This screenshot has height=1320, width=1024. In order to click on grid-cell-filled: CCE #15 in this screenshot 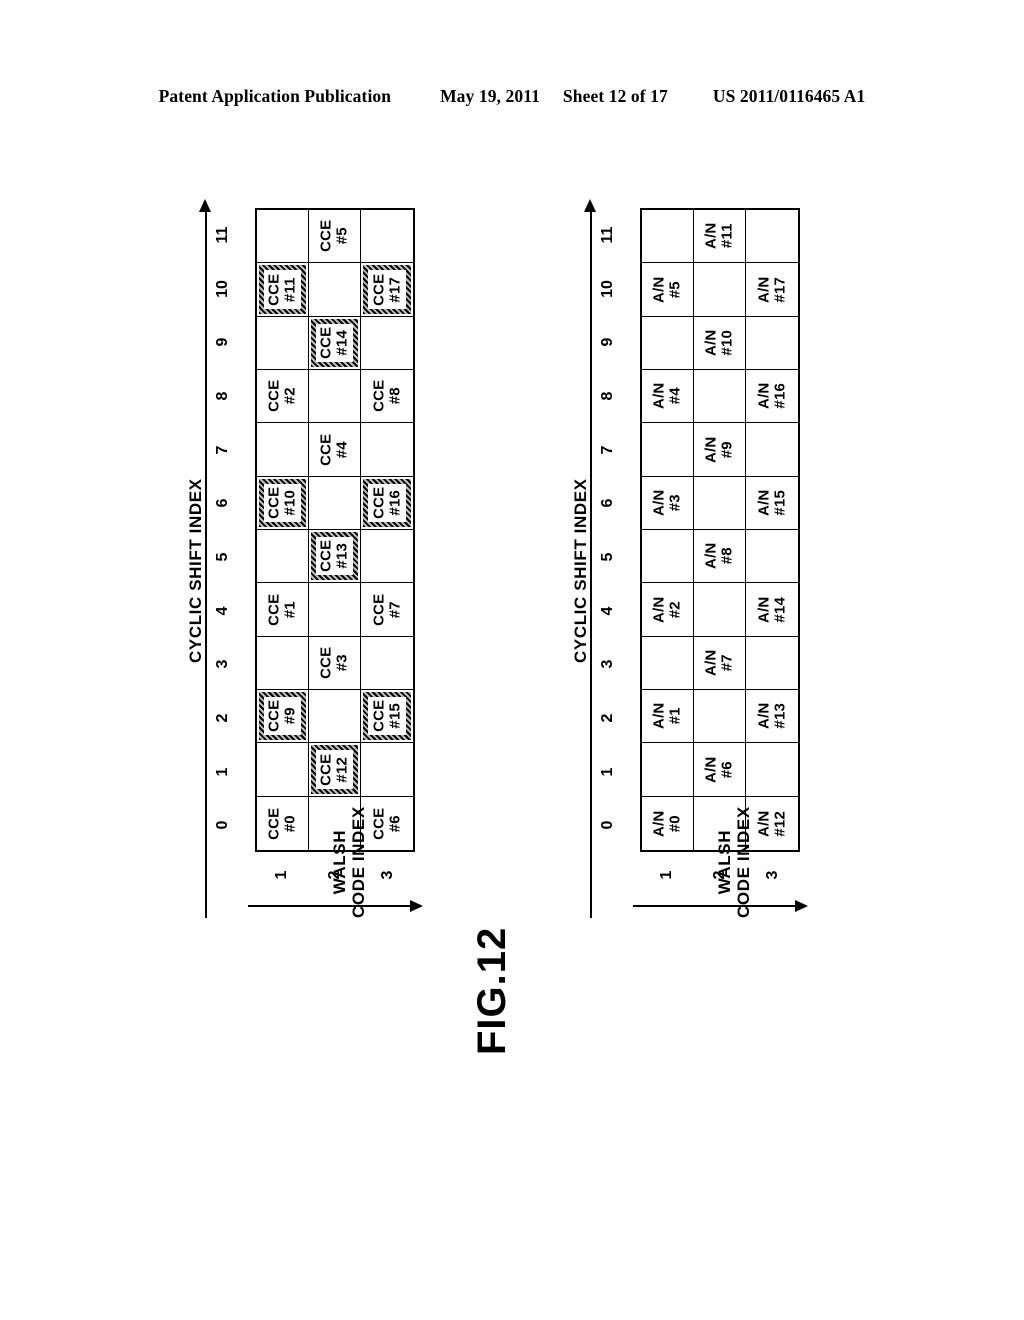, I will do `click(387, 717)`.